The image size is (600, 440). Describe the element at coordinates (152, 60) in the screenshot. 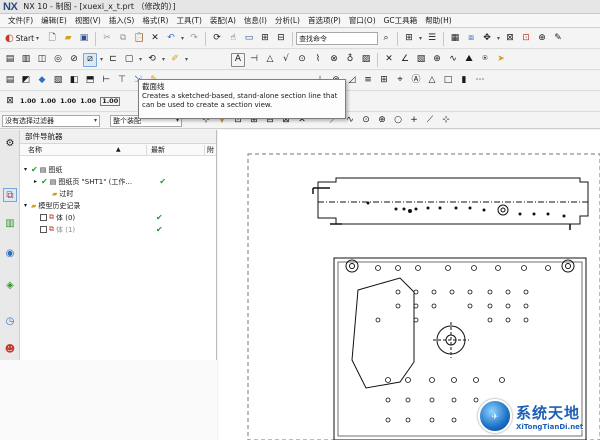

I see `update-view-icon: ⟲` at that location.